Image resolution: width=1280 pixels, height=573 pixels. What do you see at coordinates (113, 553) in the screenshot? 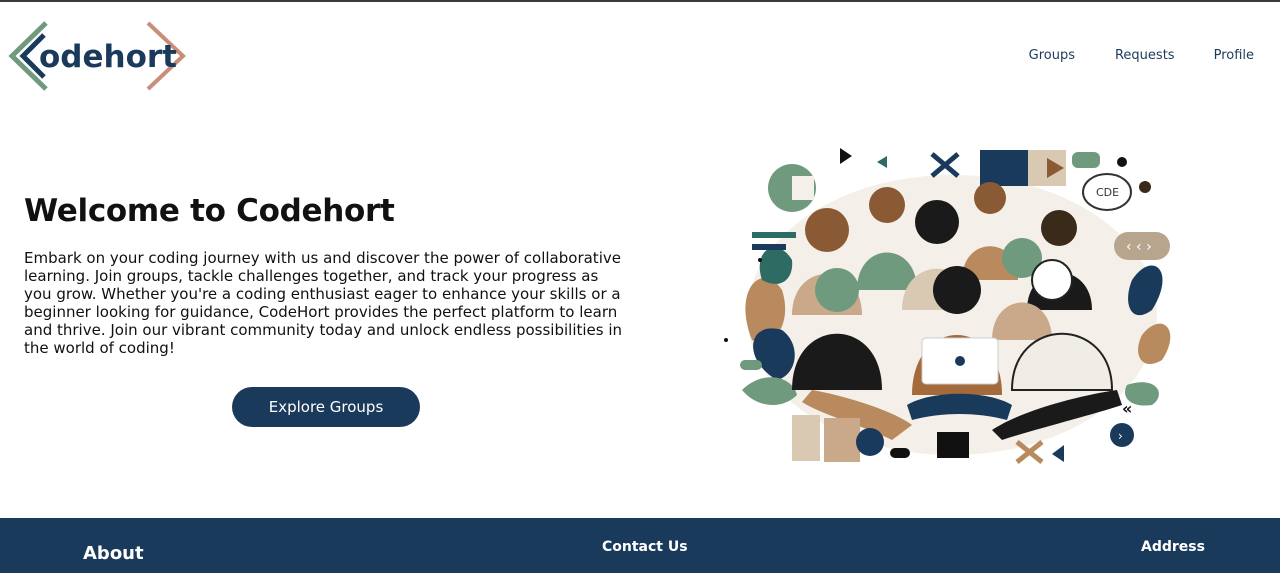
I see `footer-about-heading: About` at bounding box center [113, 553].